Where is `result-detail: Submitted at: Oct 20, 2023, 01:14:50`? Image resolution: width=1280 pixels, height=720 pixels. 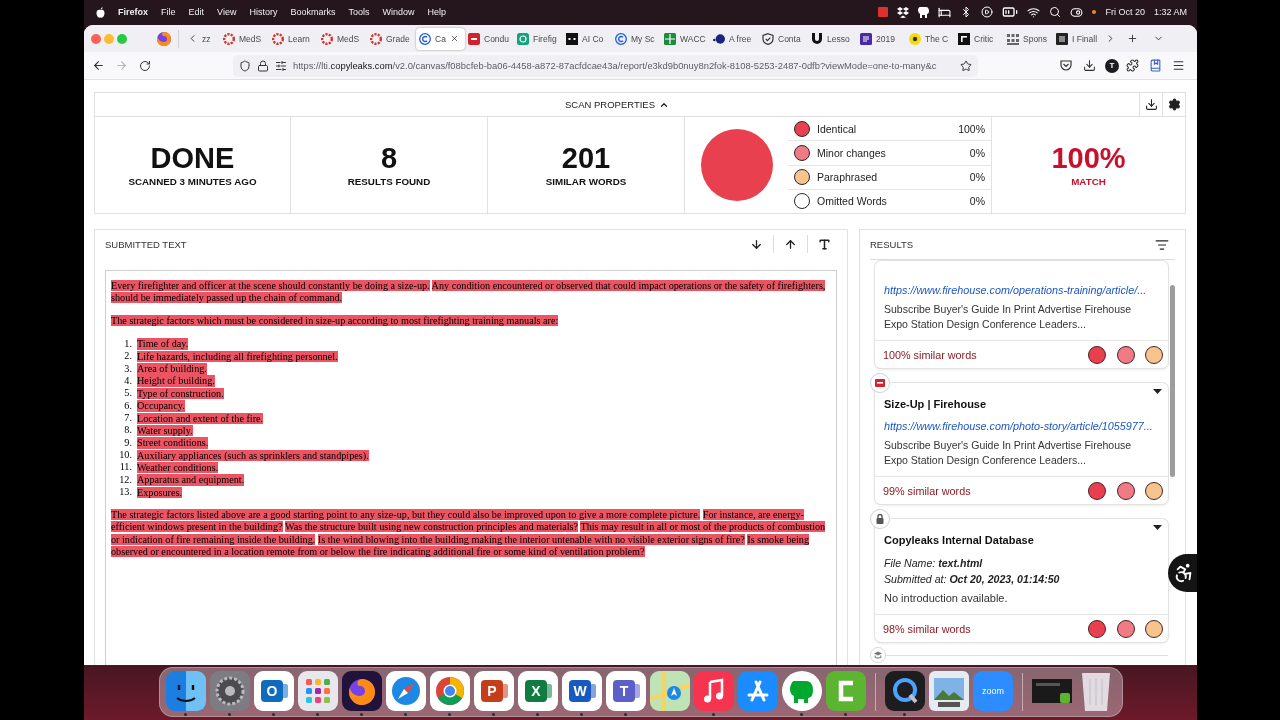 result-detail: Submitted at: Oct 20, 2023, 01:14:50 is located at coordinates (972, 579).